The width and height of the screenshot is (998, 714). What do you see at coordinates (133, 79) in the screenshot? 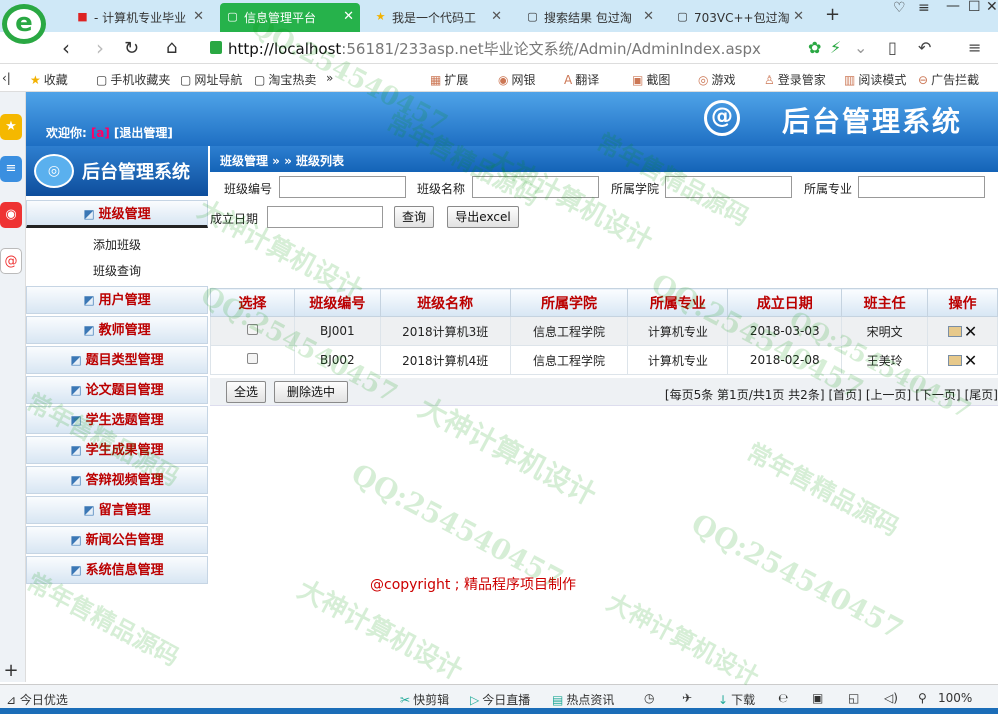
I see `bookmark-item: ▢ 手机收藏夹` at bounding box center [133, 79].